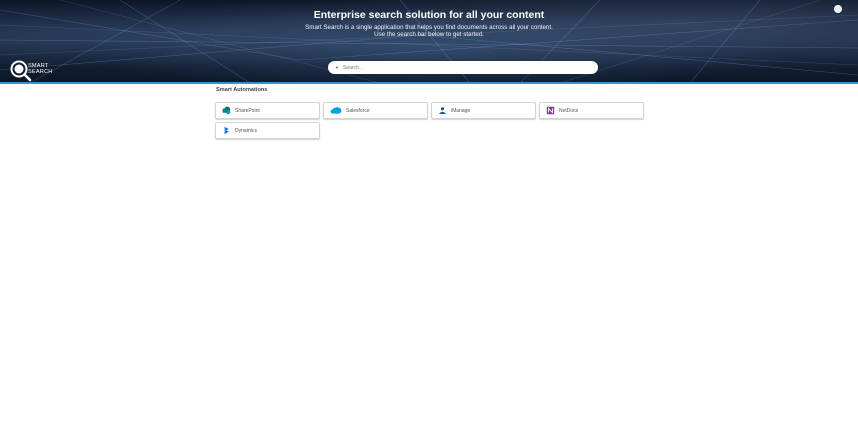 Image resolution: width=858 pixels, height=445 pixels. What do you see at coordinates (358, 110) in the screenshot?
I see `automation-card-label: Salesforce` at bounding box center [358, 110].